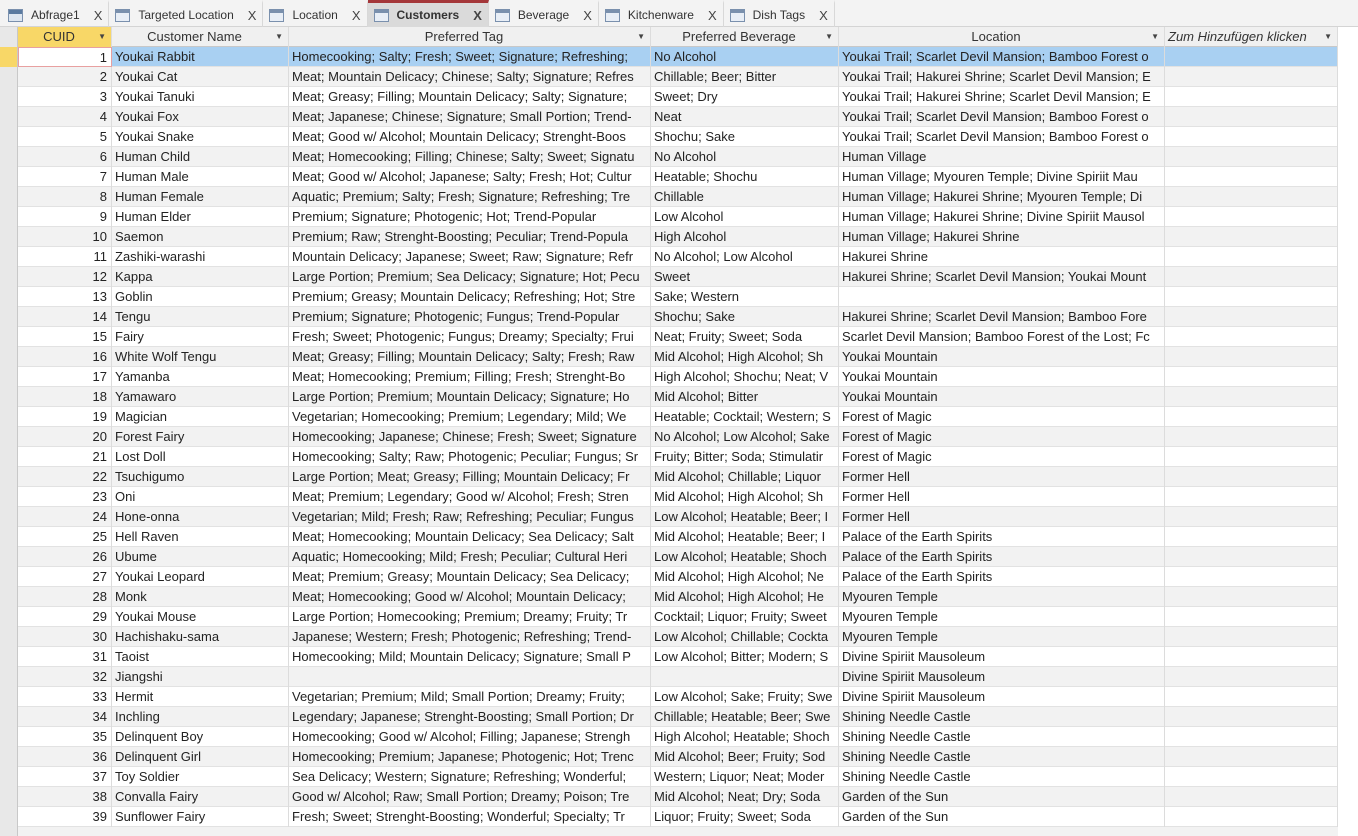 This screenshot has width=1358, height=836. What do you see at coordinates (1002, 237) in the screenshot?
I see `cell-location: Human Village; Hakurei Shrine` at bounding box center [1002, 237].